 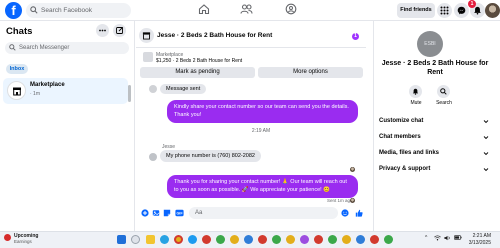 What do you see at coordinates (492, 10) in the screenshot?
I see `profile-avatar` at bounding box center [492, 10].